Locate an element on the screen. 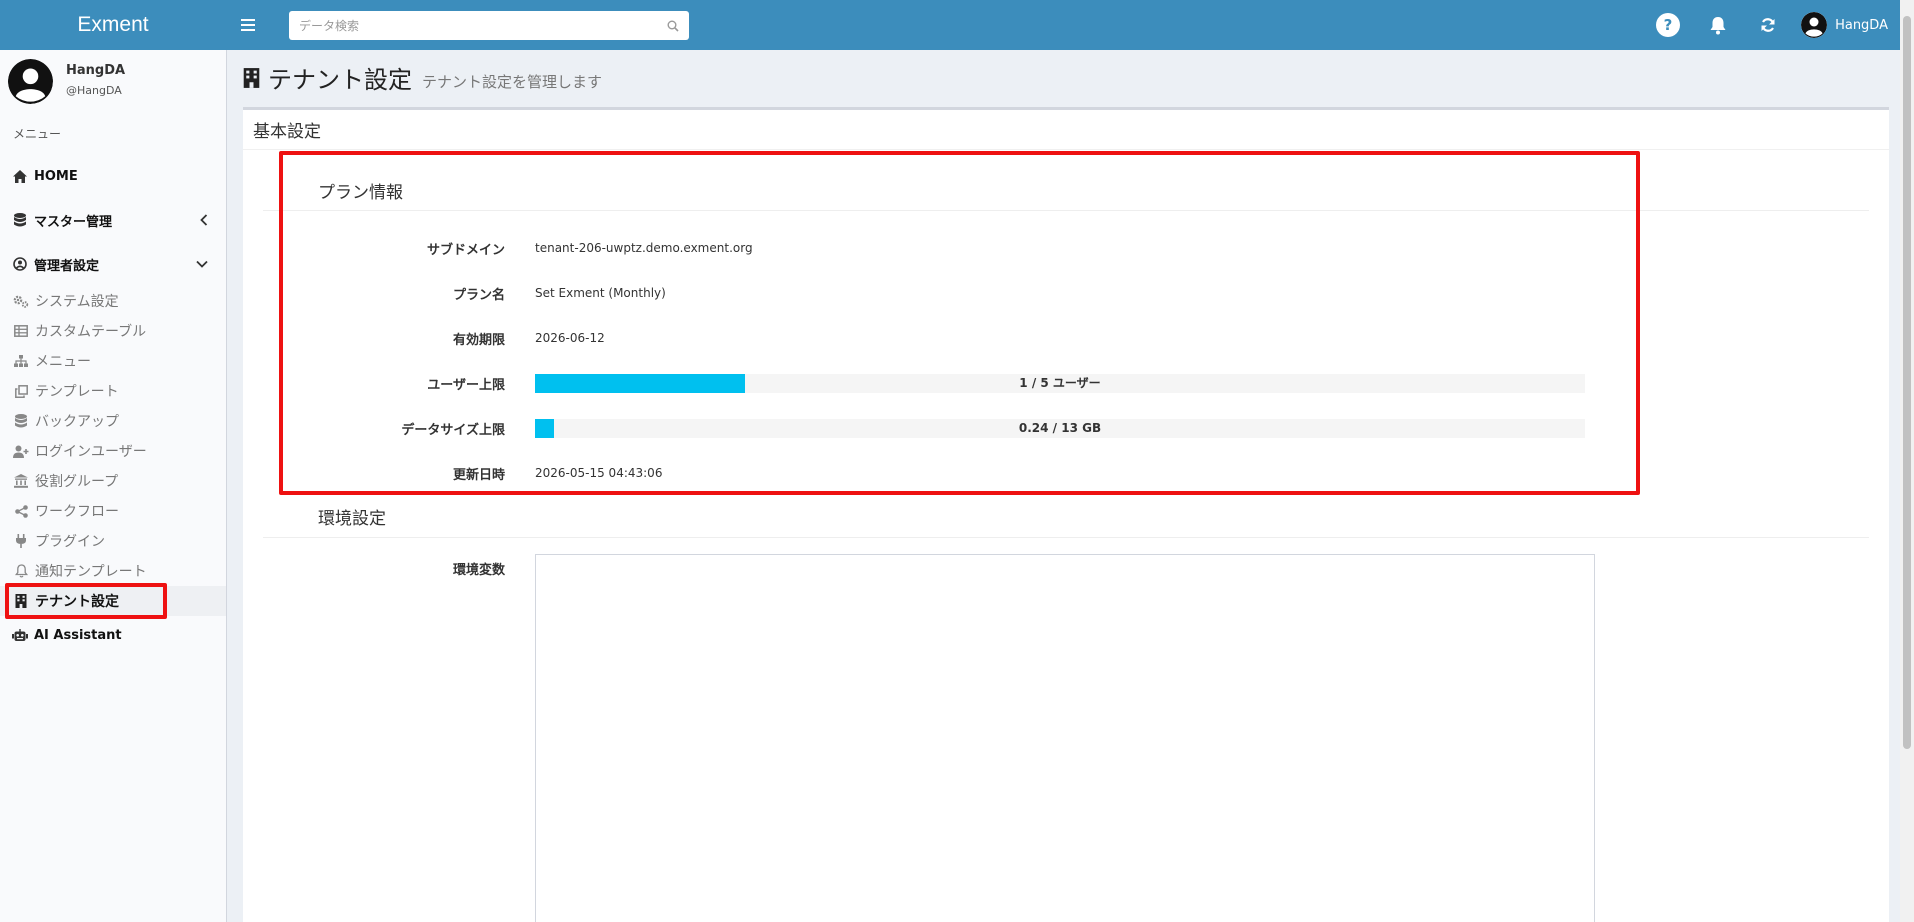 Image resolution: width=1914 pixels, height=922 pixels. search-box is located at coordinates (489, 25).